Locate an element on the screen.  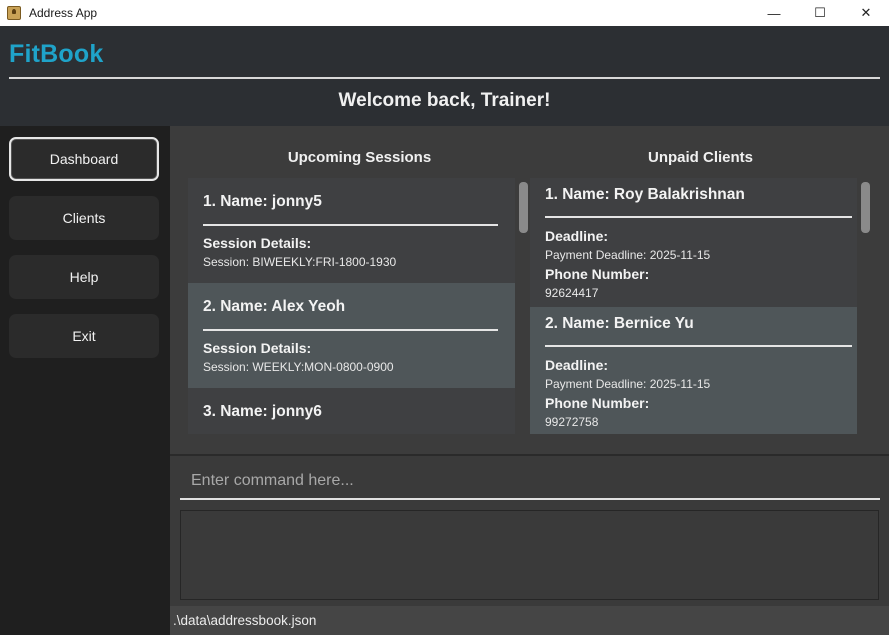
unpaid-scrollbar is located at coordinates (865, 207).